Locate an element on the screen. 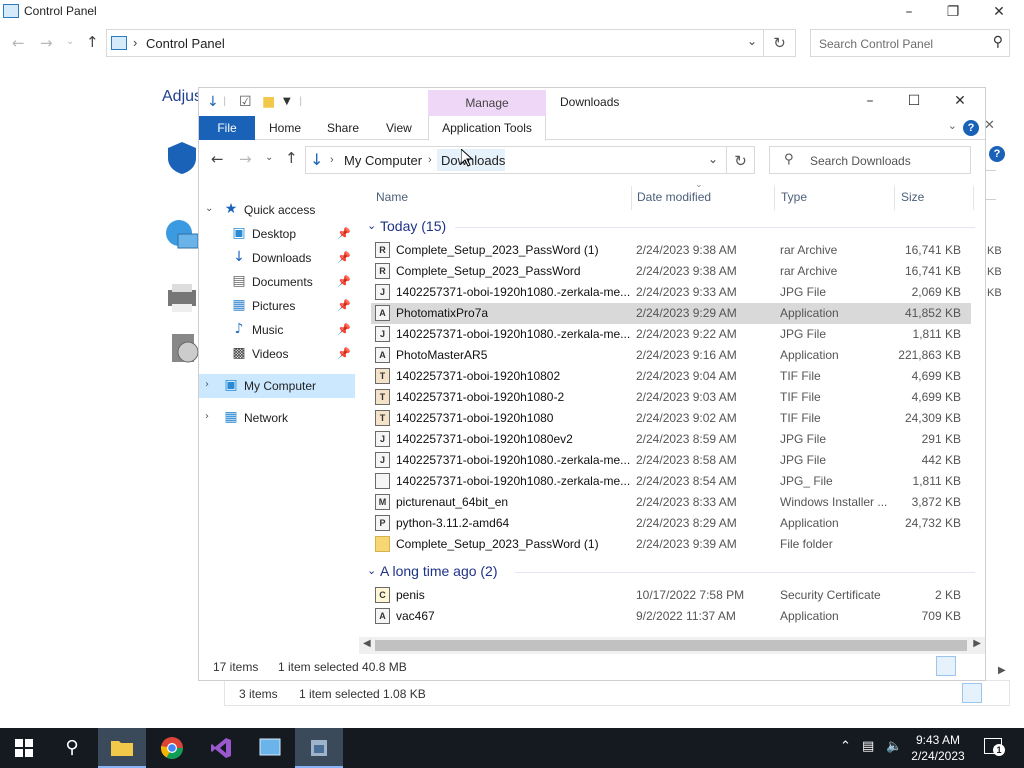  group-header: ⌄ A long time ago (2) is located at coordinates (670, 572).